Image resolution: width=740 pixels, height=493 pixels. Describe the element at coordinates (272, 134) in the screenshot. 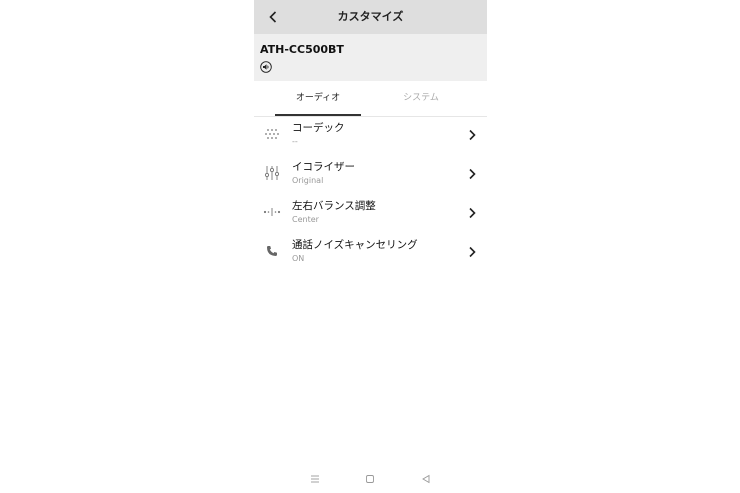

I see `codec-dots-icon` at that location.